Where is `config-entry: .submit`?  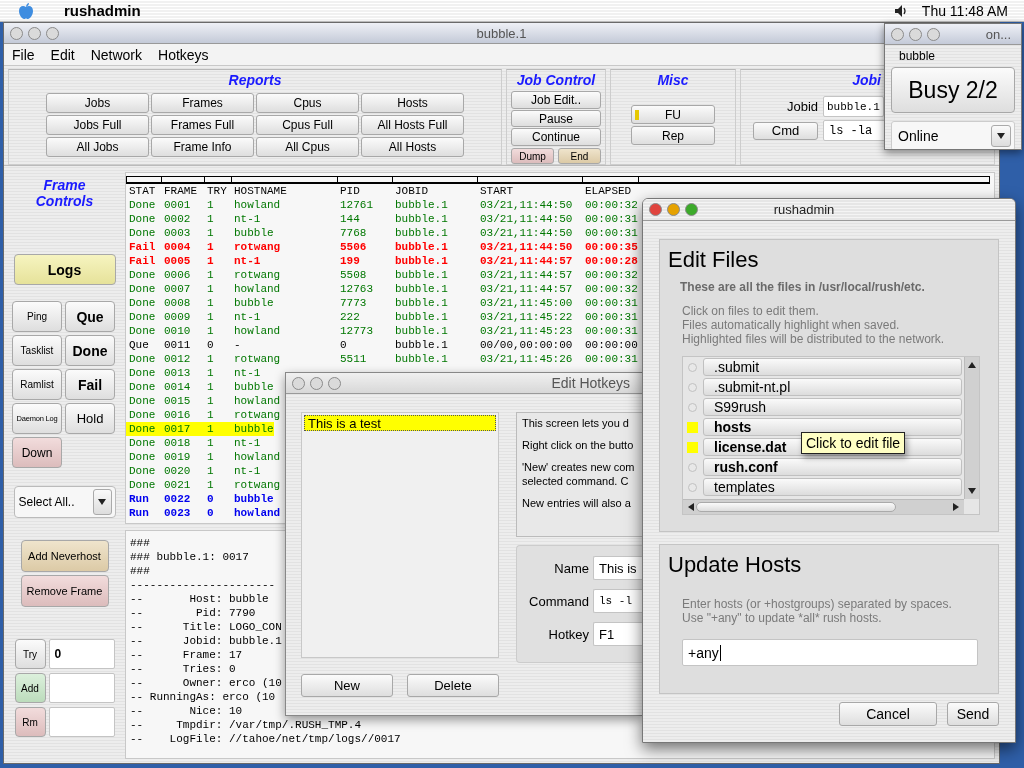 config-entry: .submit is located at coordinates (832, 367).